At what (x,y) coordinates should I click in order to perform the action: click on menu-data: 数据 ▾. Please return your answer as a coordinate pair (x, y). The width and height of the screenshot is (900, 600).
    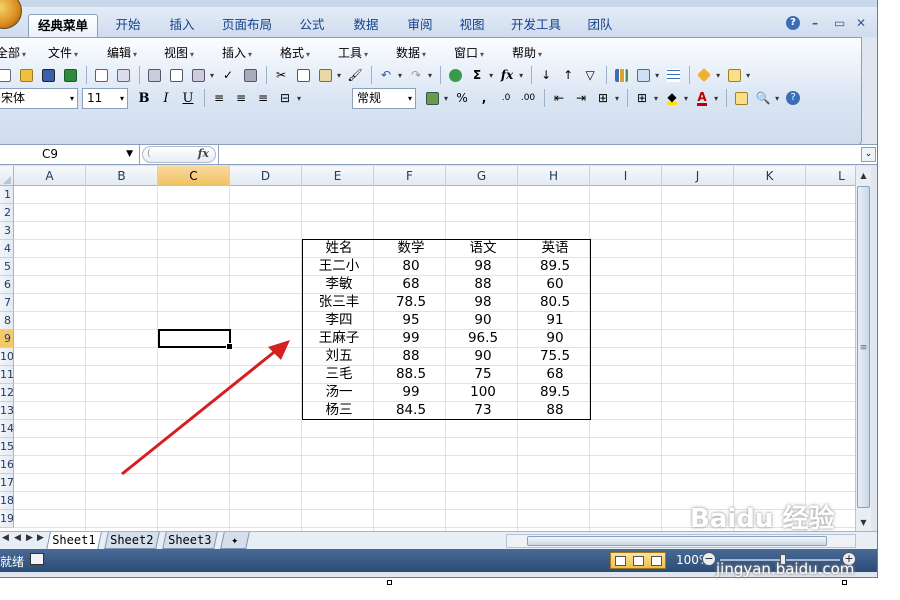
    Looking at the image, I should click on (411, 52).